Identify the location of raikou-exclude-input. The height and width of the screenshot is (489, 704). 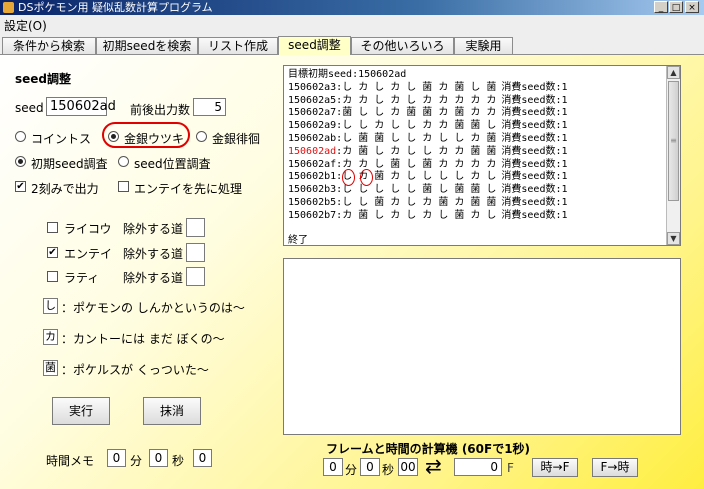
(195, 227).